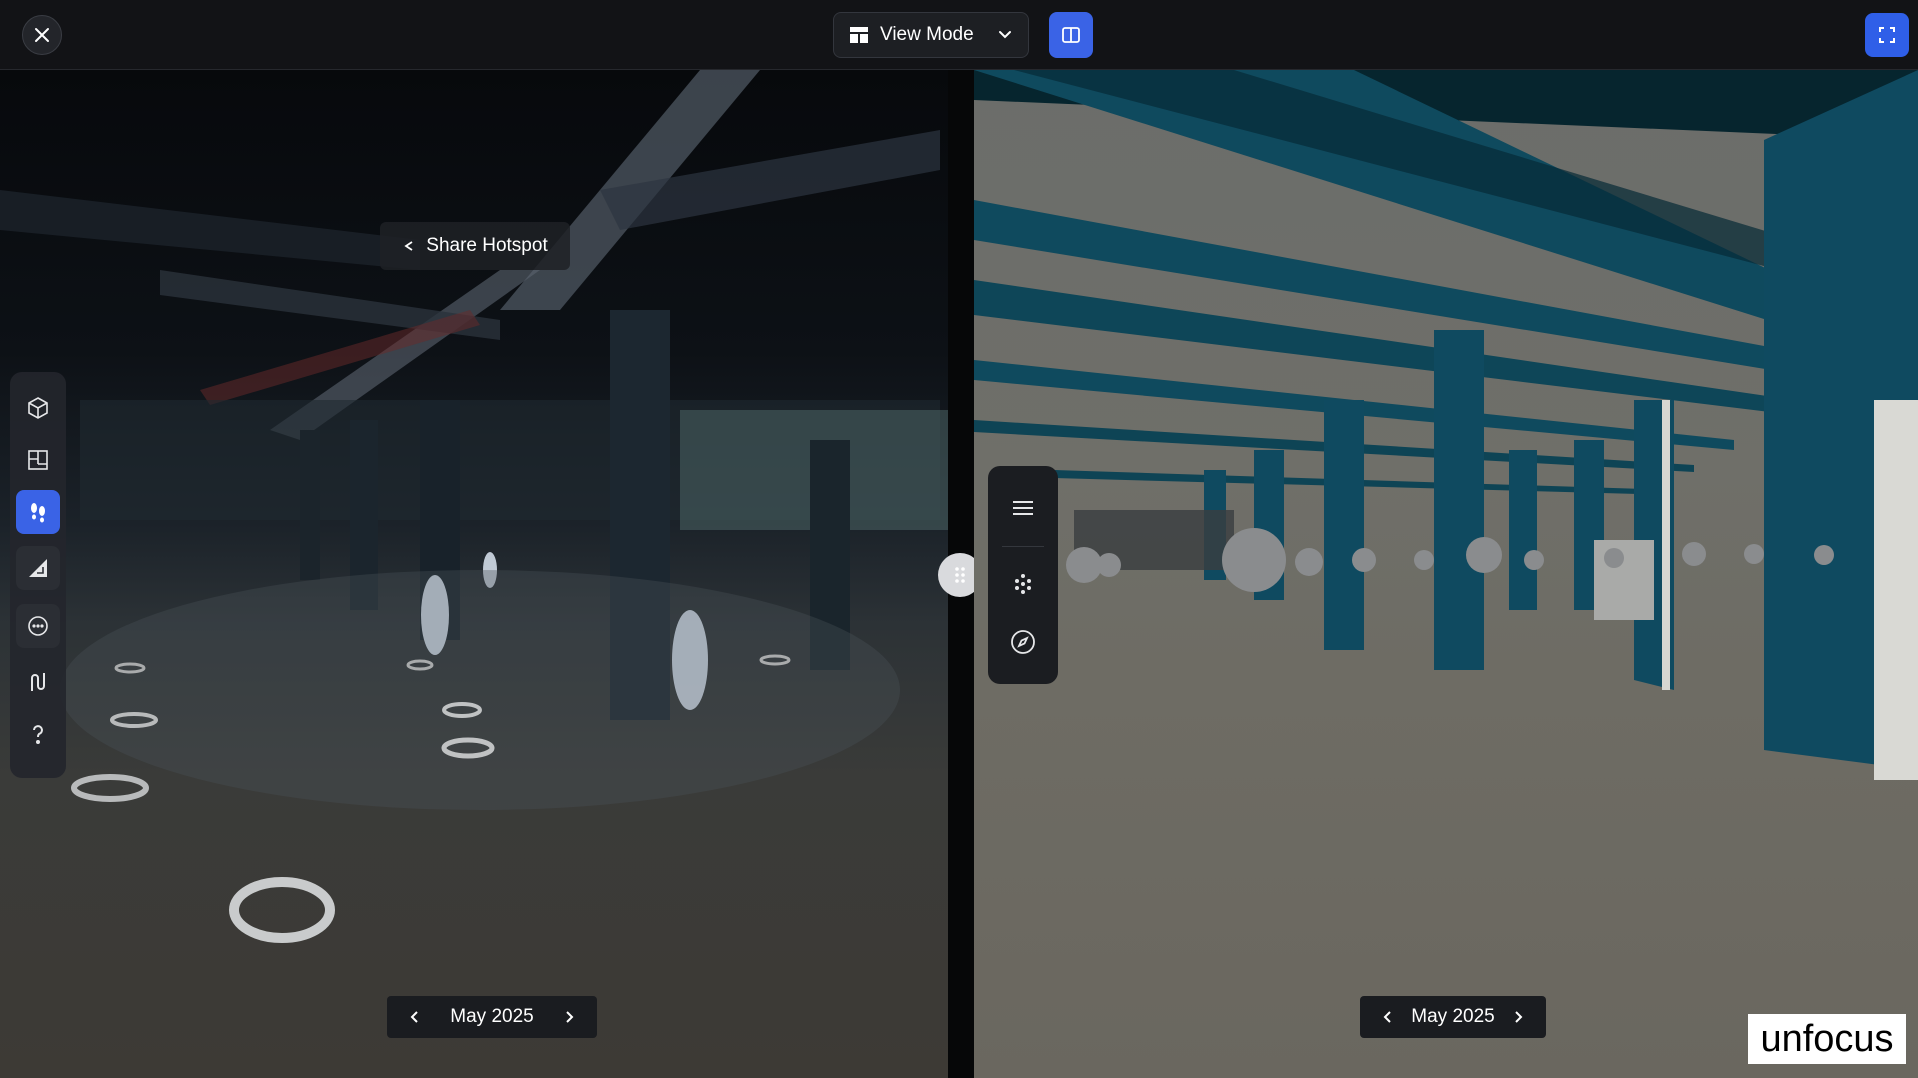 This screenshot has width=1918, height=1078. I want to click on help-question-icon, so click(38, 734).